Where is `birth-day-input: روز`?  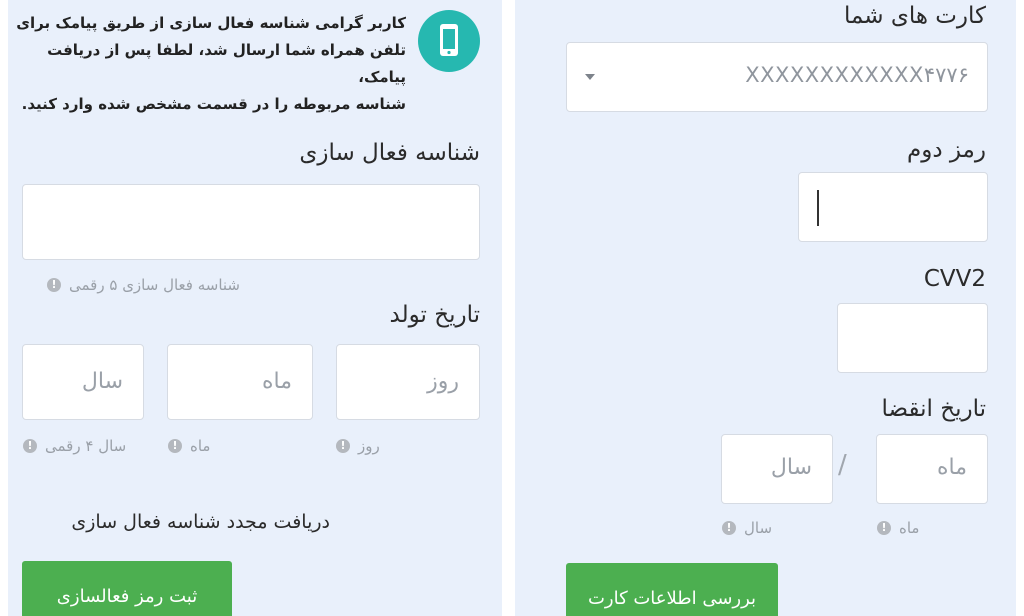 birth-day-input: روز is located at coordinates (408, 382).